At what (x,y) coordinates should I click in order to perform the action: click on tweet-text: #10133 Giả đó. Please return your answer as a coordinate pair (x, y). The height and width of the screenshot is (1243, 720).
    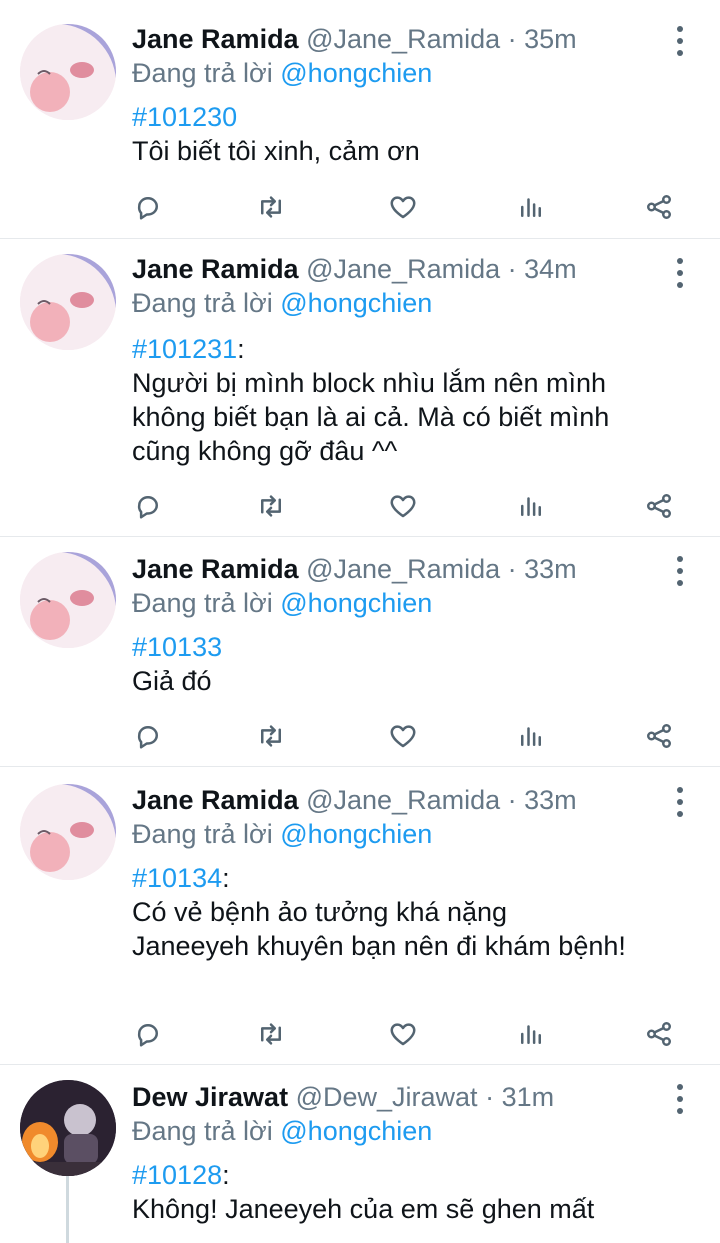
    Looking at the image, I should click on (412, 664).